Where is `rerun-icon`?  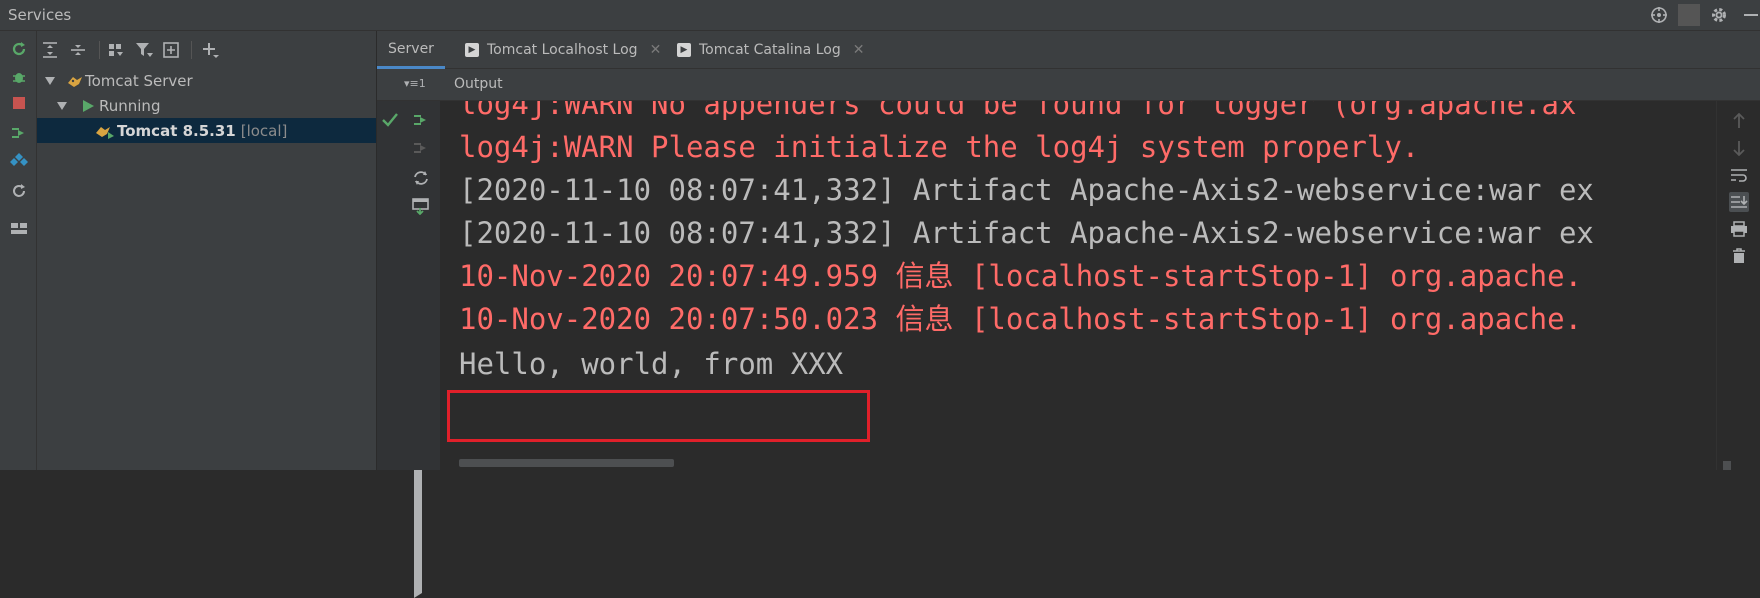 rerun-icon is located at coordinates (19, 49).